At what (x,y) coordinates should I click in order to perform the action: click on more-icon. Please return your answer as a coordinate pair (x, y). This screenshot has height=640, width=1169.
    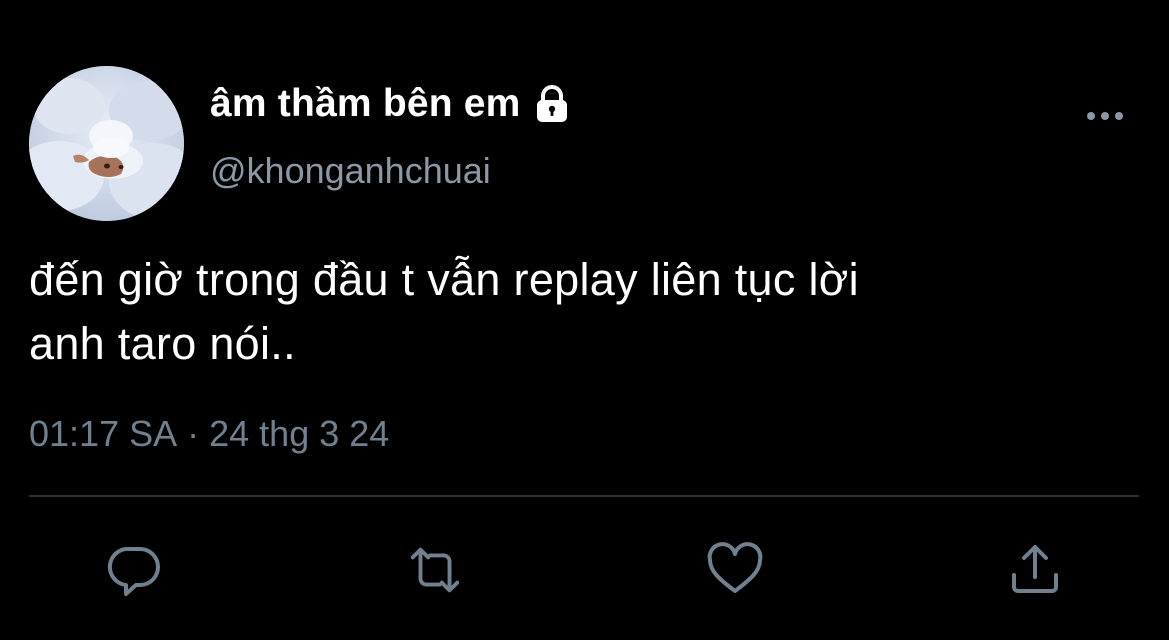
    Looking at the image, I should click on (1105, 116).